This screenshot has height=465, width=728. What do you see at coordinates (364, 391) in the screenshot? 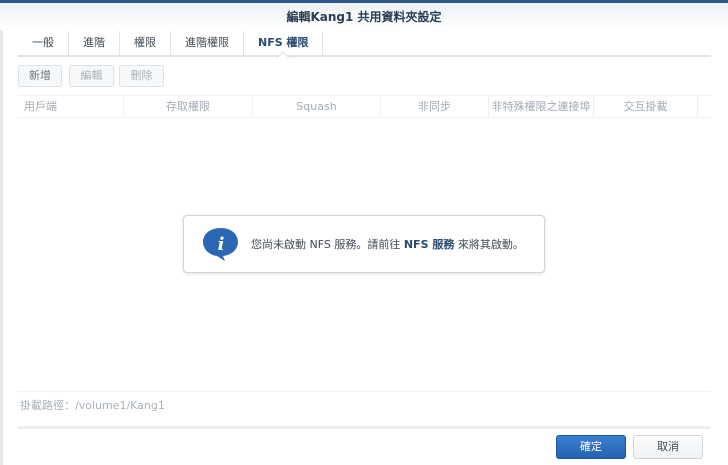
I see `divider` at bounding box center [364, 391].